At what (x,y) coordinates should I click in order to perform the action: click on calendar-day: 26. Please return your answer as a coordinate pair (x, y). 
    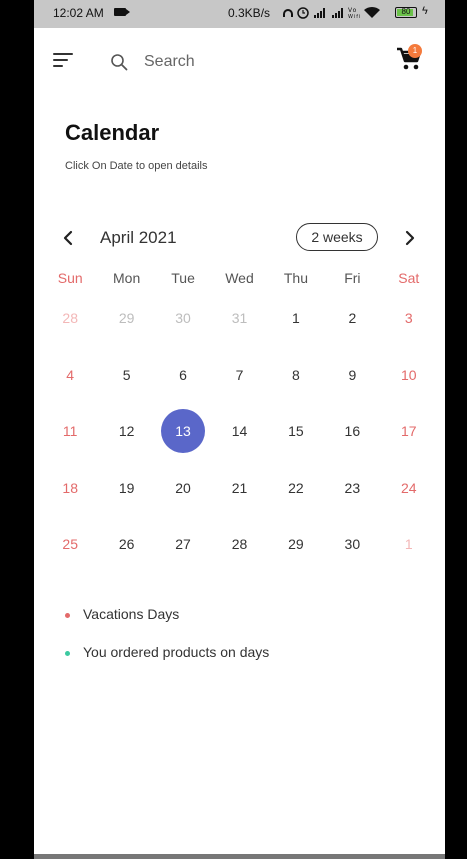
    Looking at the image, I should click on (126, 544).